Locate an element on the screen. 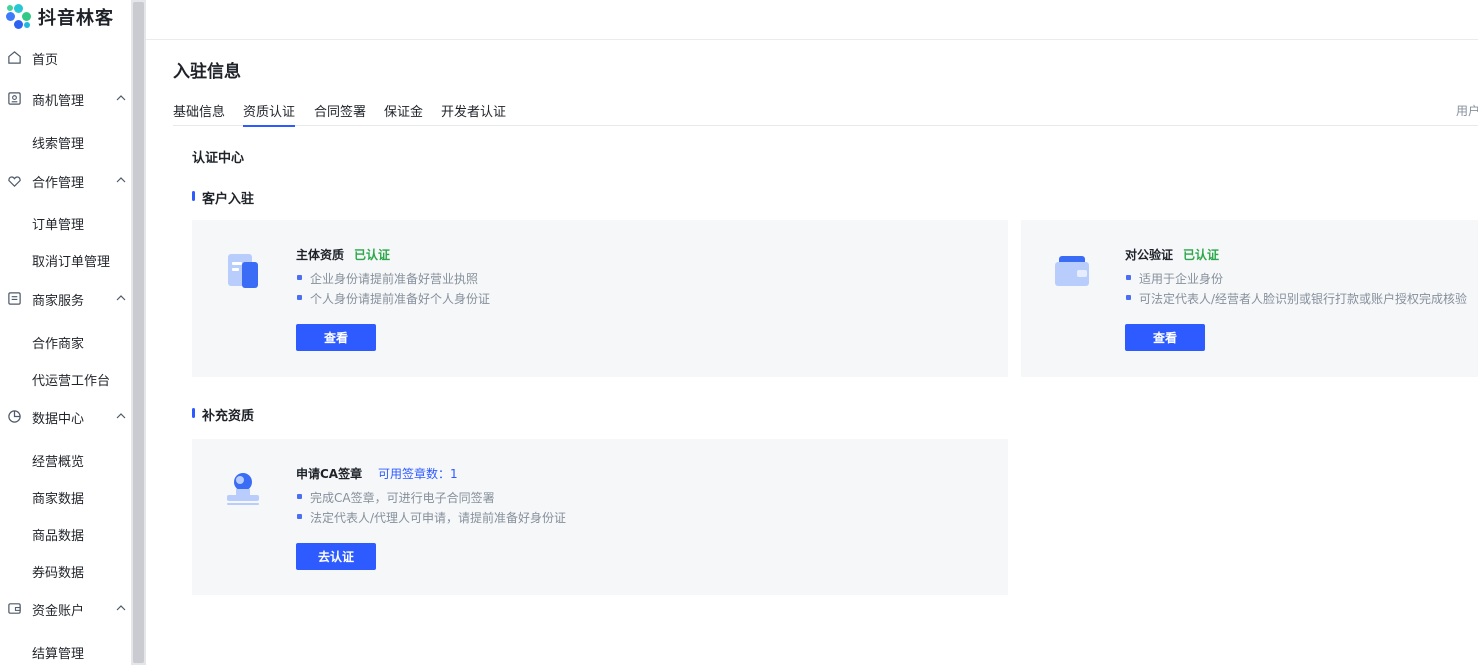 Image resolution: width=1478 pixels, height=665 pixels. logo-icon is located at coordinates (19, 17).